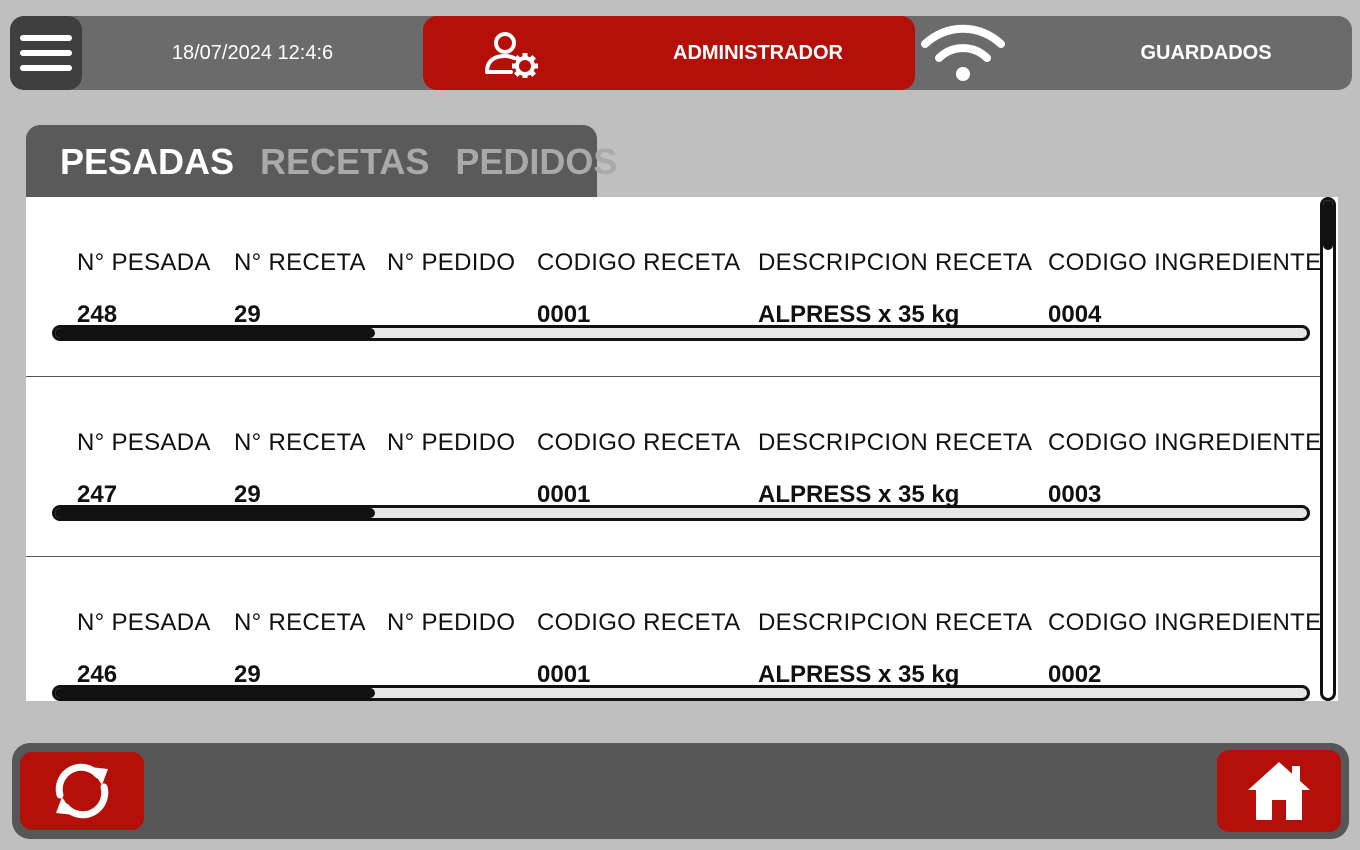 The height and width of the screenshot is (850, 1360). I want to click on home-button, so click(1279, 791).